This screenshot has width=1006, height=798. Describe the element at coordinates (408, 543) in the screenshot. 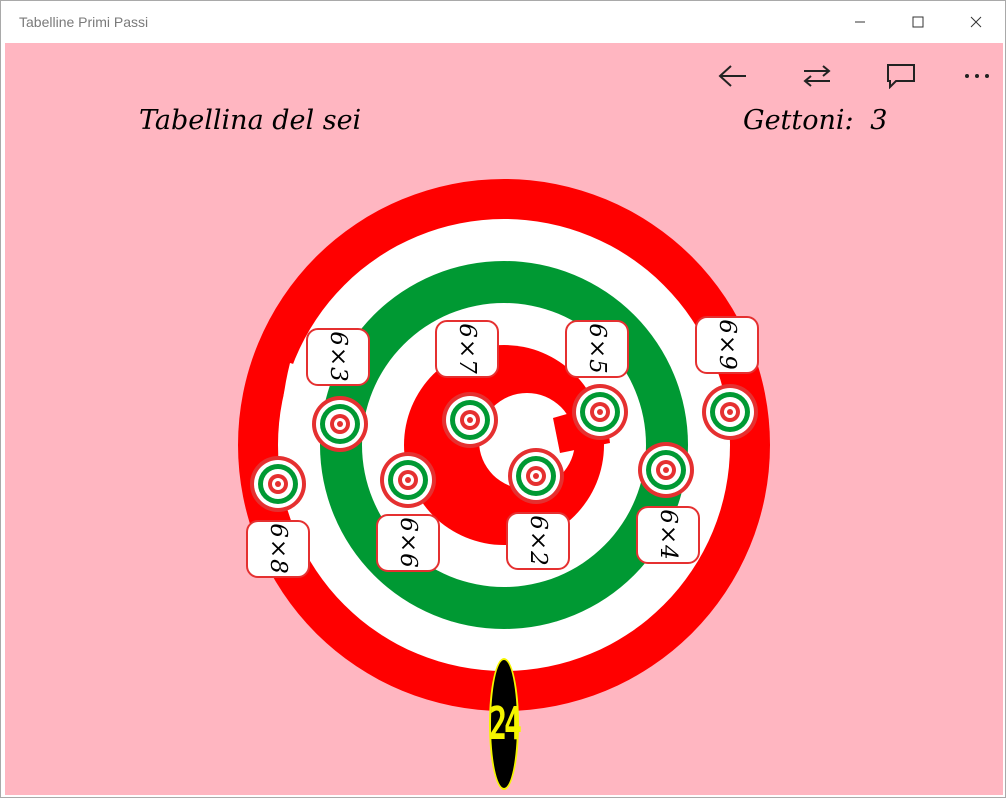

I see `multiplication-card: 6×6` at that location.